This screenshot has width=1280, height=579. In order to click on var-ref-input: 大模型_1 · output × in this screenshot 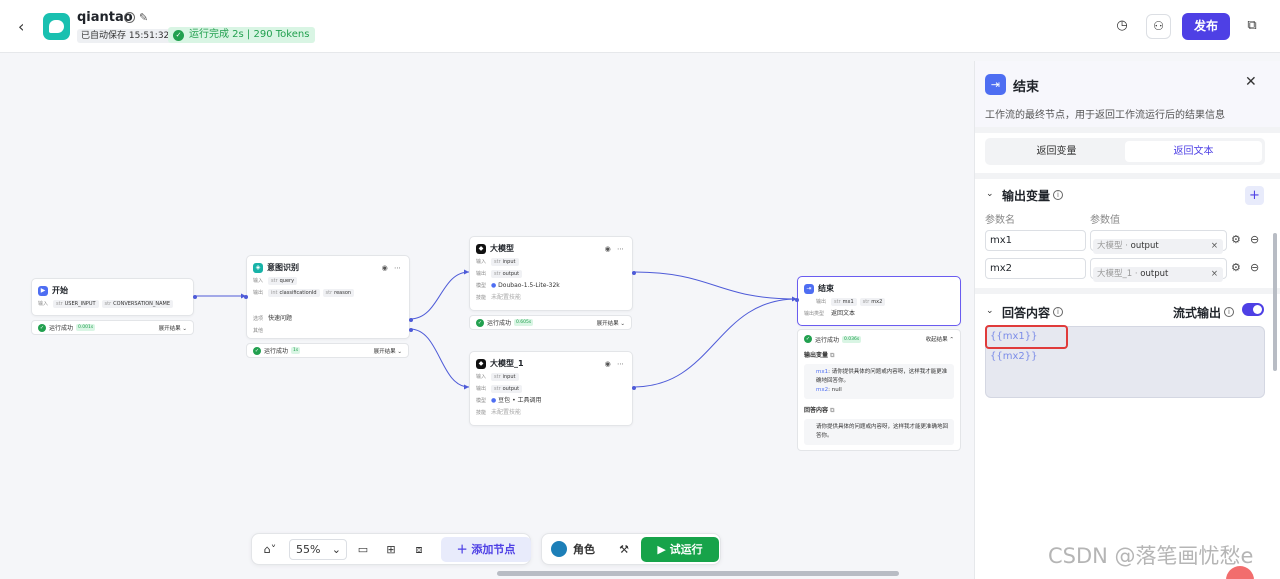, I will do `click(1158, 270)`.